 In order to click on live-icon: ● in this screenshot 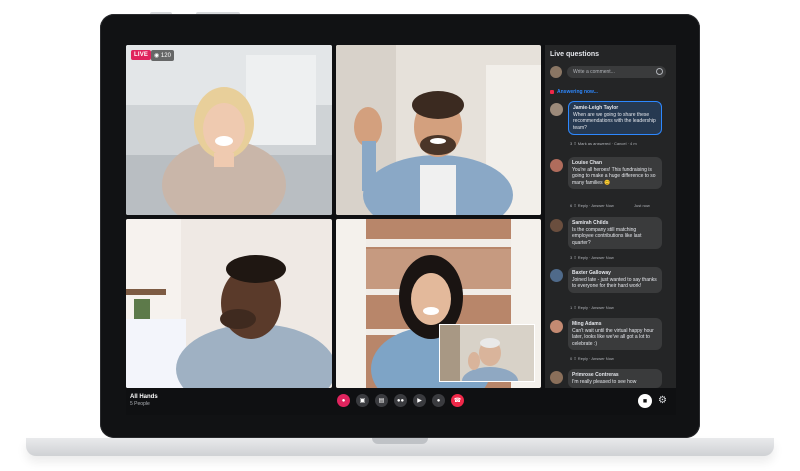, I will do `click(343, 400)`.